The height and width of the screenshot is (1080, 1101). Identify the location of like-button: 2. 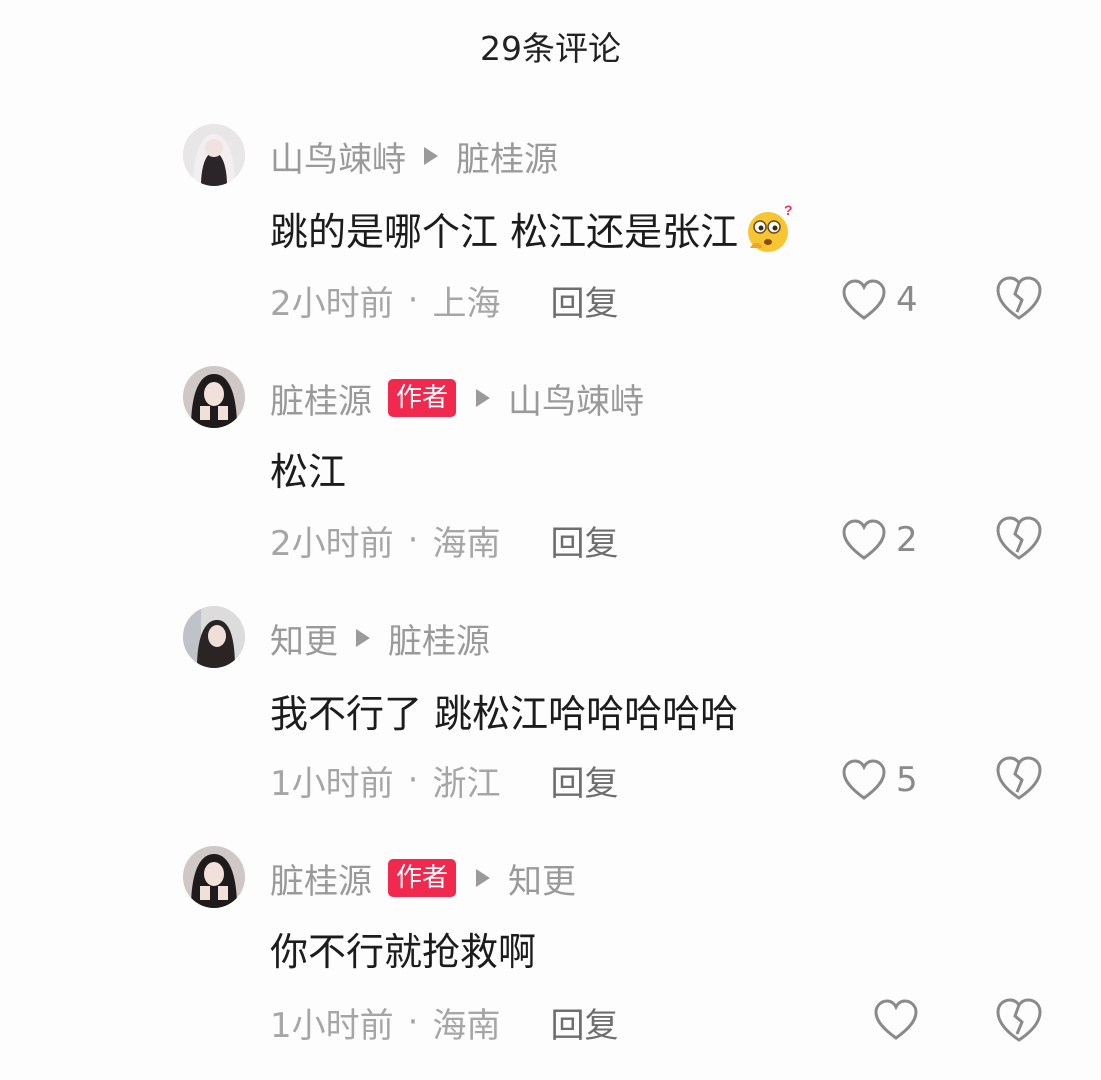
(879, 540).